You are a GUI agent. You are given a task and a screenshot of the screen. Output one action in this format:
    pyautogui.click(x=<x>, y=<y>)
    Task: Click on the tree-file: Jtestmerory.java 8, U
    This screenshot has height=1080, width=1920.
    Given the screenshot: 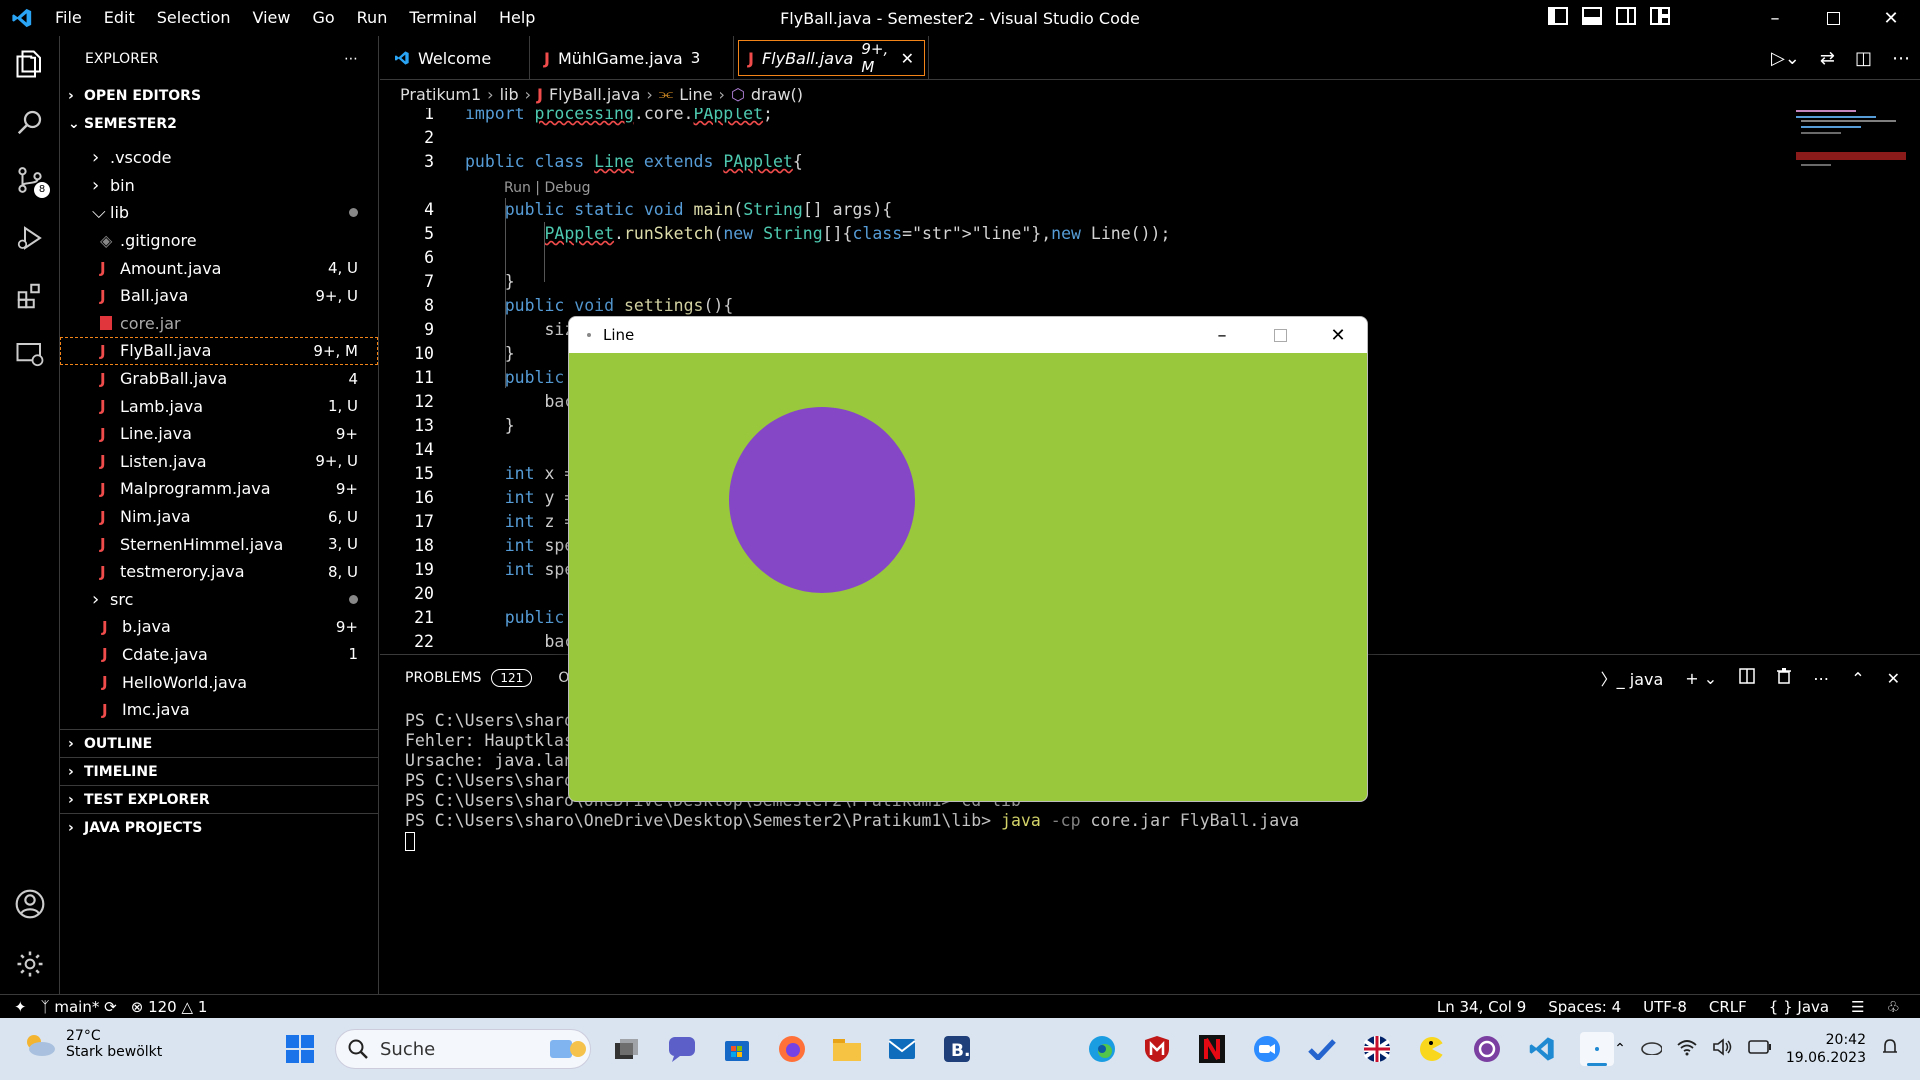 What is the action you would take?
    pyautogui.click(x=219, y=572)
    